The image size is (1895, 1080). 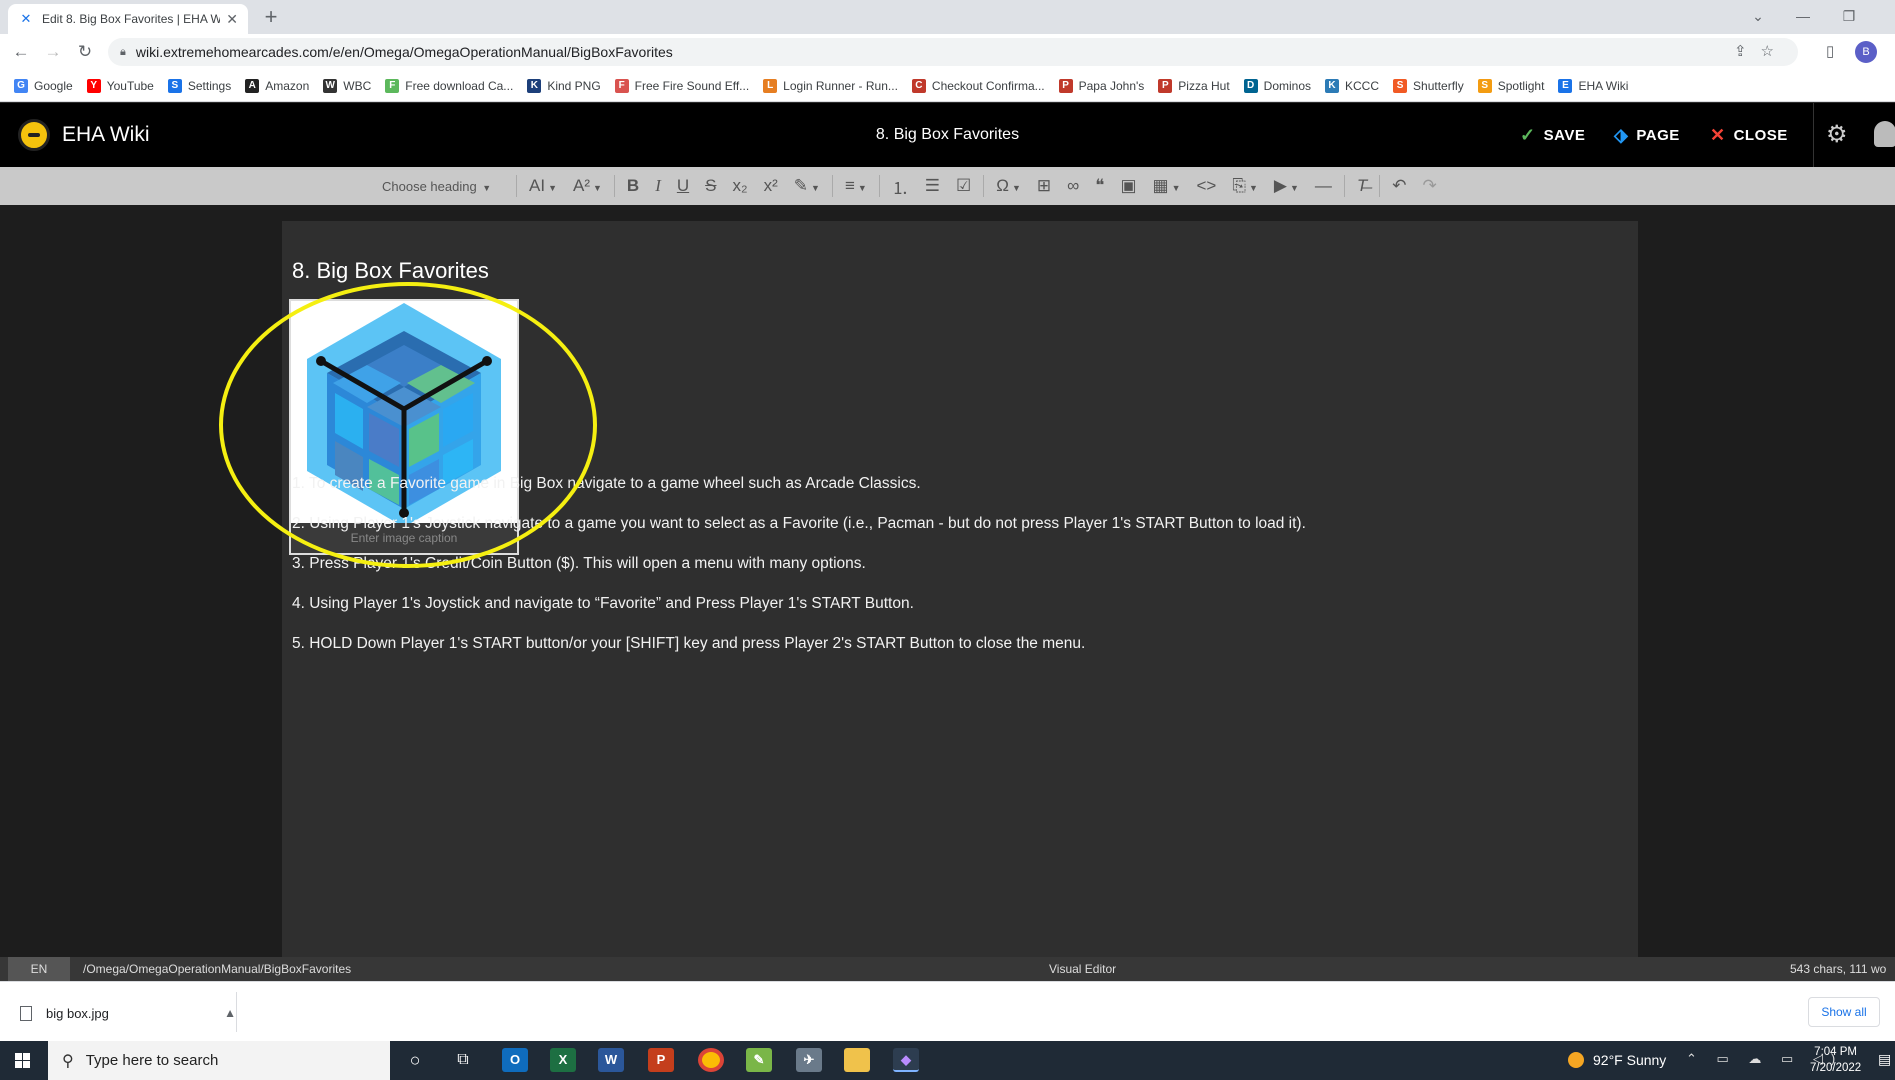 What do you see at coordinates (683, 186) in the screenshot?
I see `underline-icon: U` at bounding box center [683, 186].